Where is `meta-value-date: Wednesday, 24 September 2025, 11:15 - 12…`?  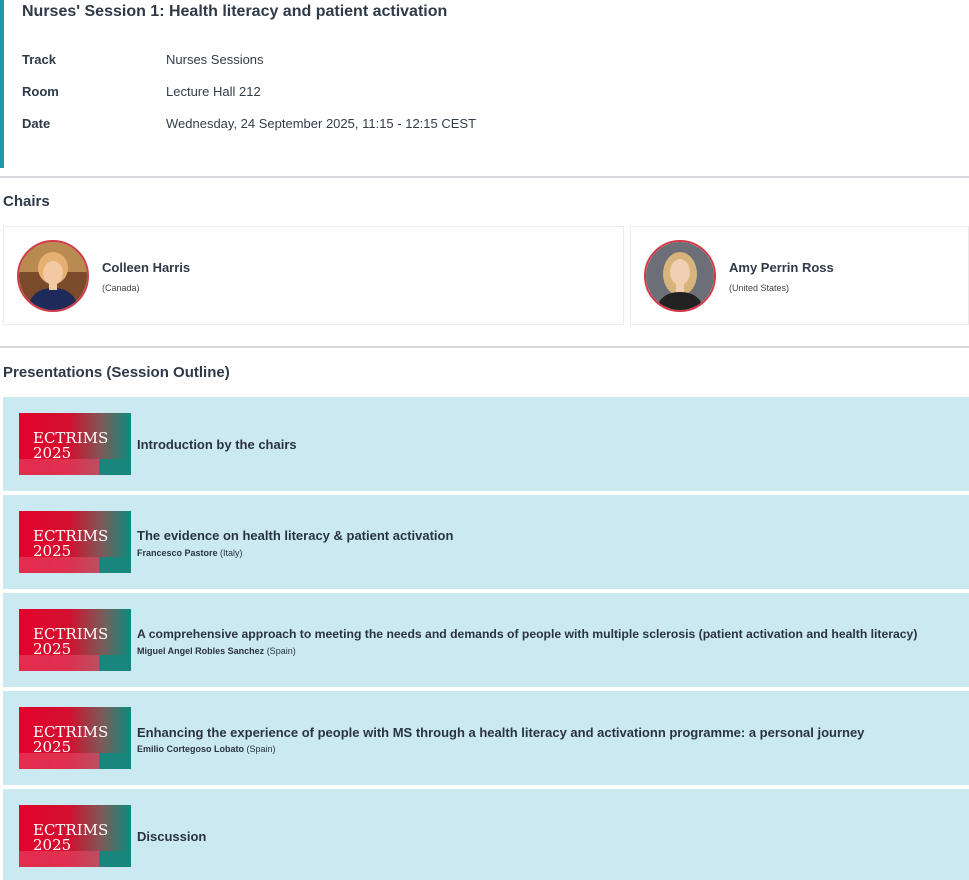
meta-value-date: Wednesday, 24 September 2025, 11:15 - 12… is located at coordinates (321, 123).